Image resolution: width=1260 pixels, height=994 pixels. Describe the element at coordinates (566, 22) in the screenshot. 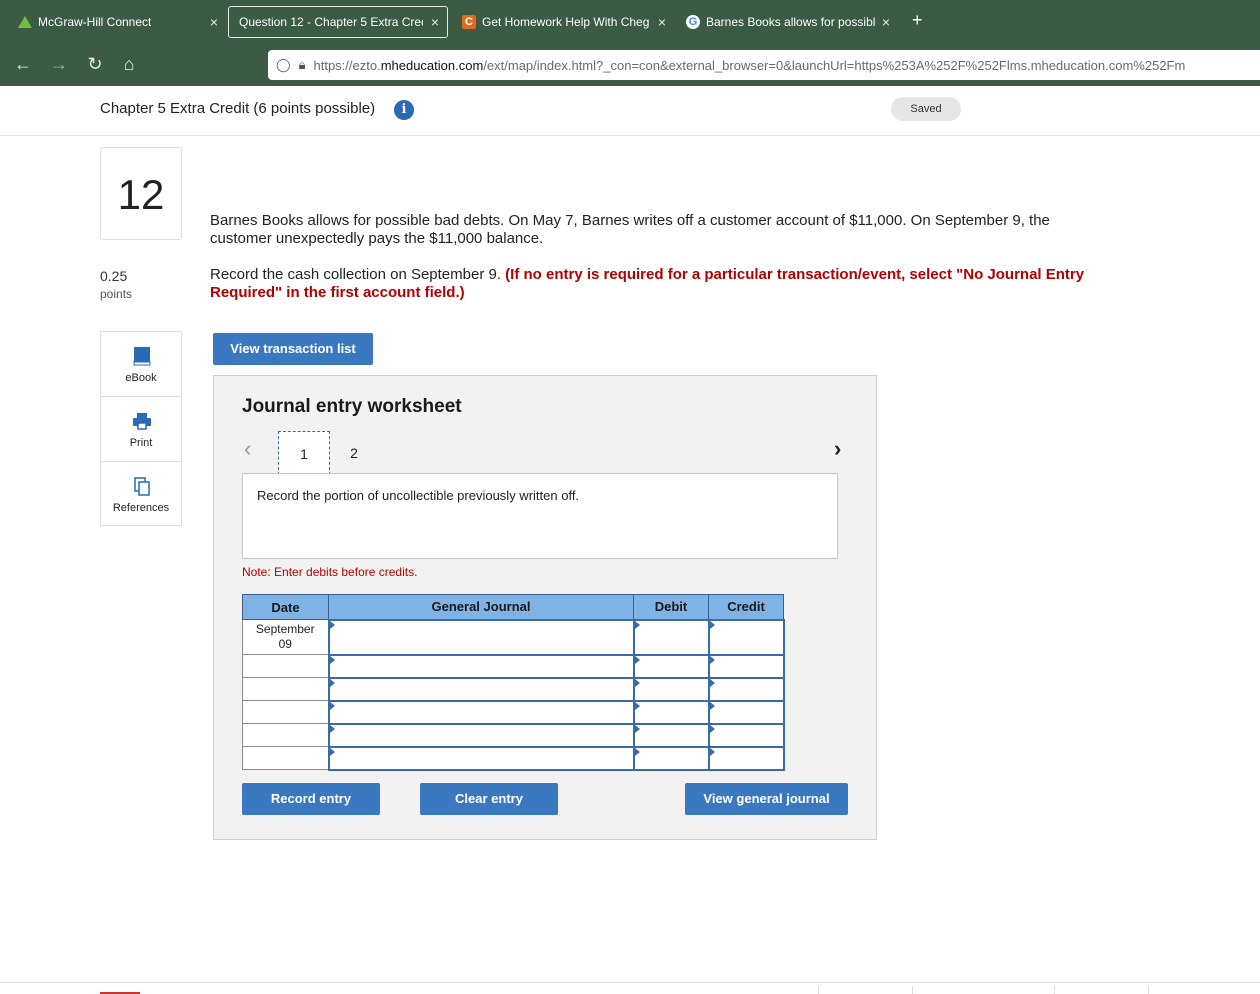

I see `tab-label: Get Homework Help With Cheg` at that location.